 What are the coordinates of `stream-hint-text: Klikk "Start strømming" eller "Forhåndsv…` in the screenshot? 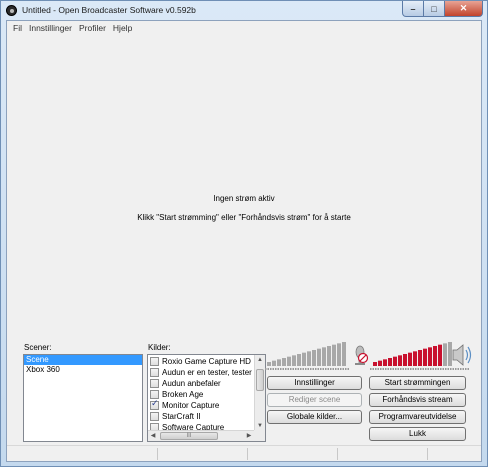 It's located at (244, 217).